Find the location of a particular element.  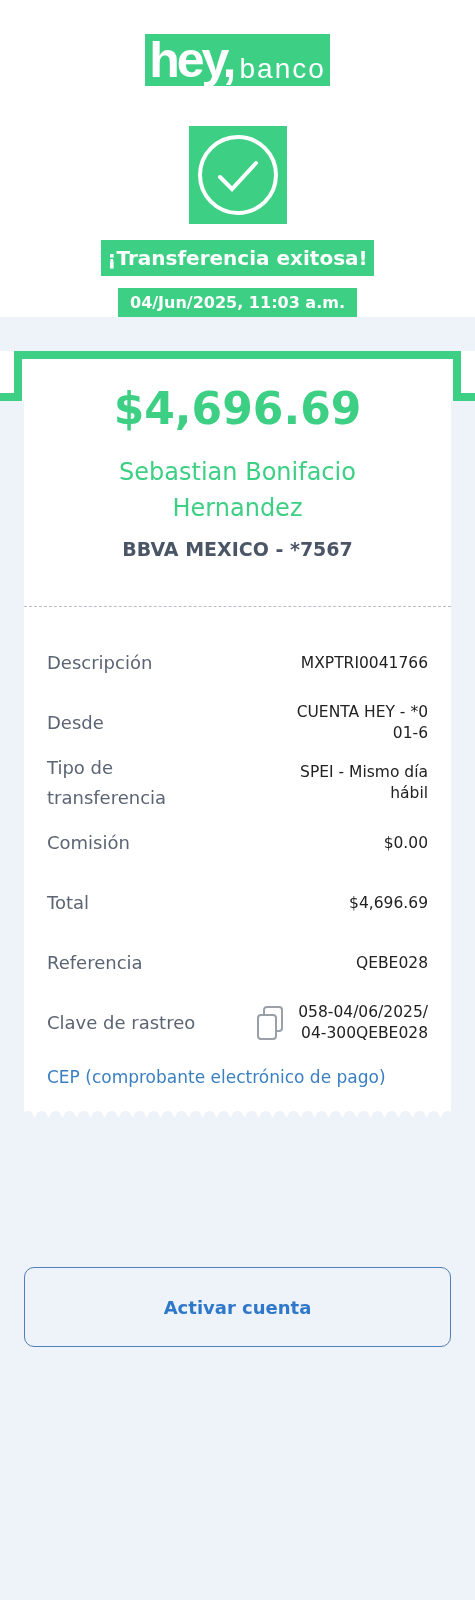

detail-label: Descripción is located at coordinates (100, 663).